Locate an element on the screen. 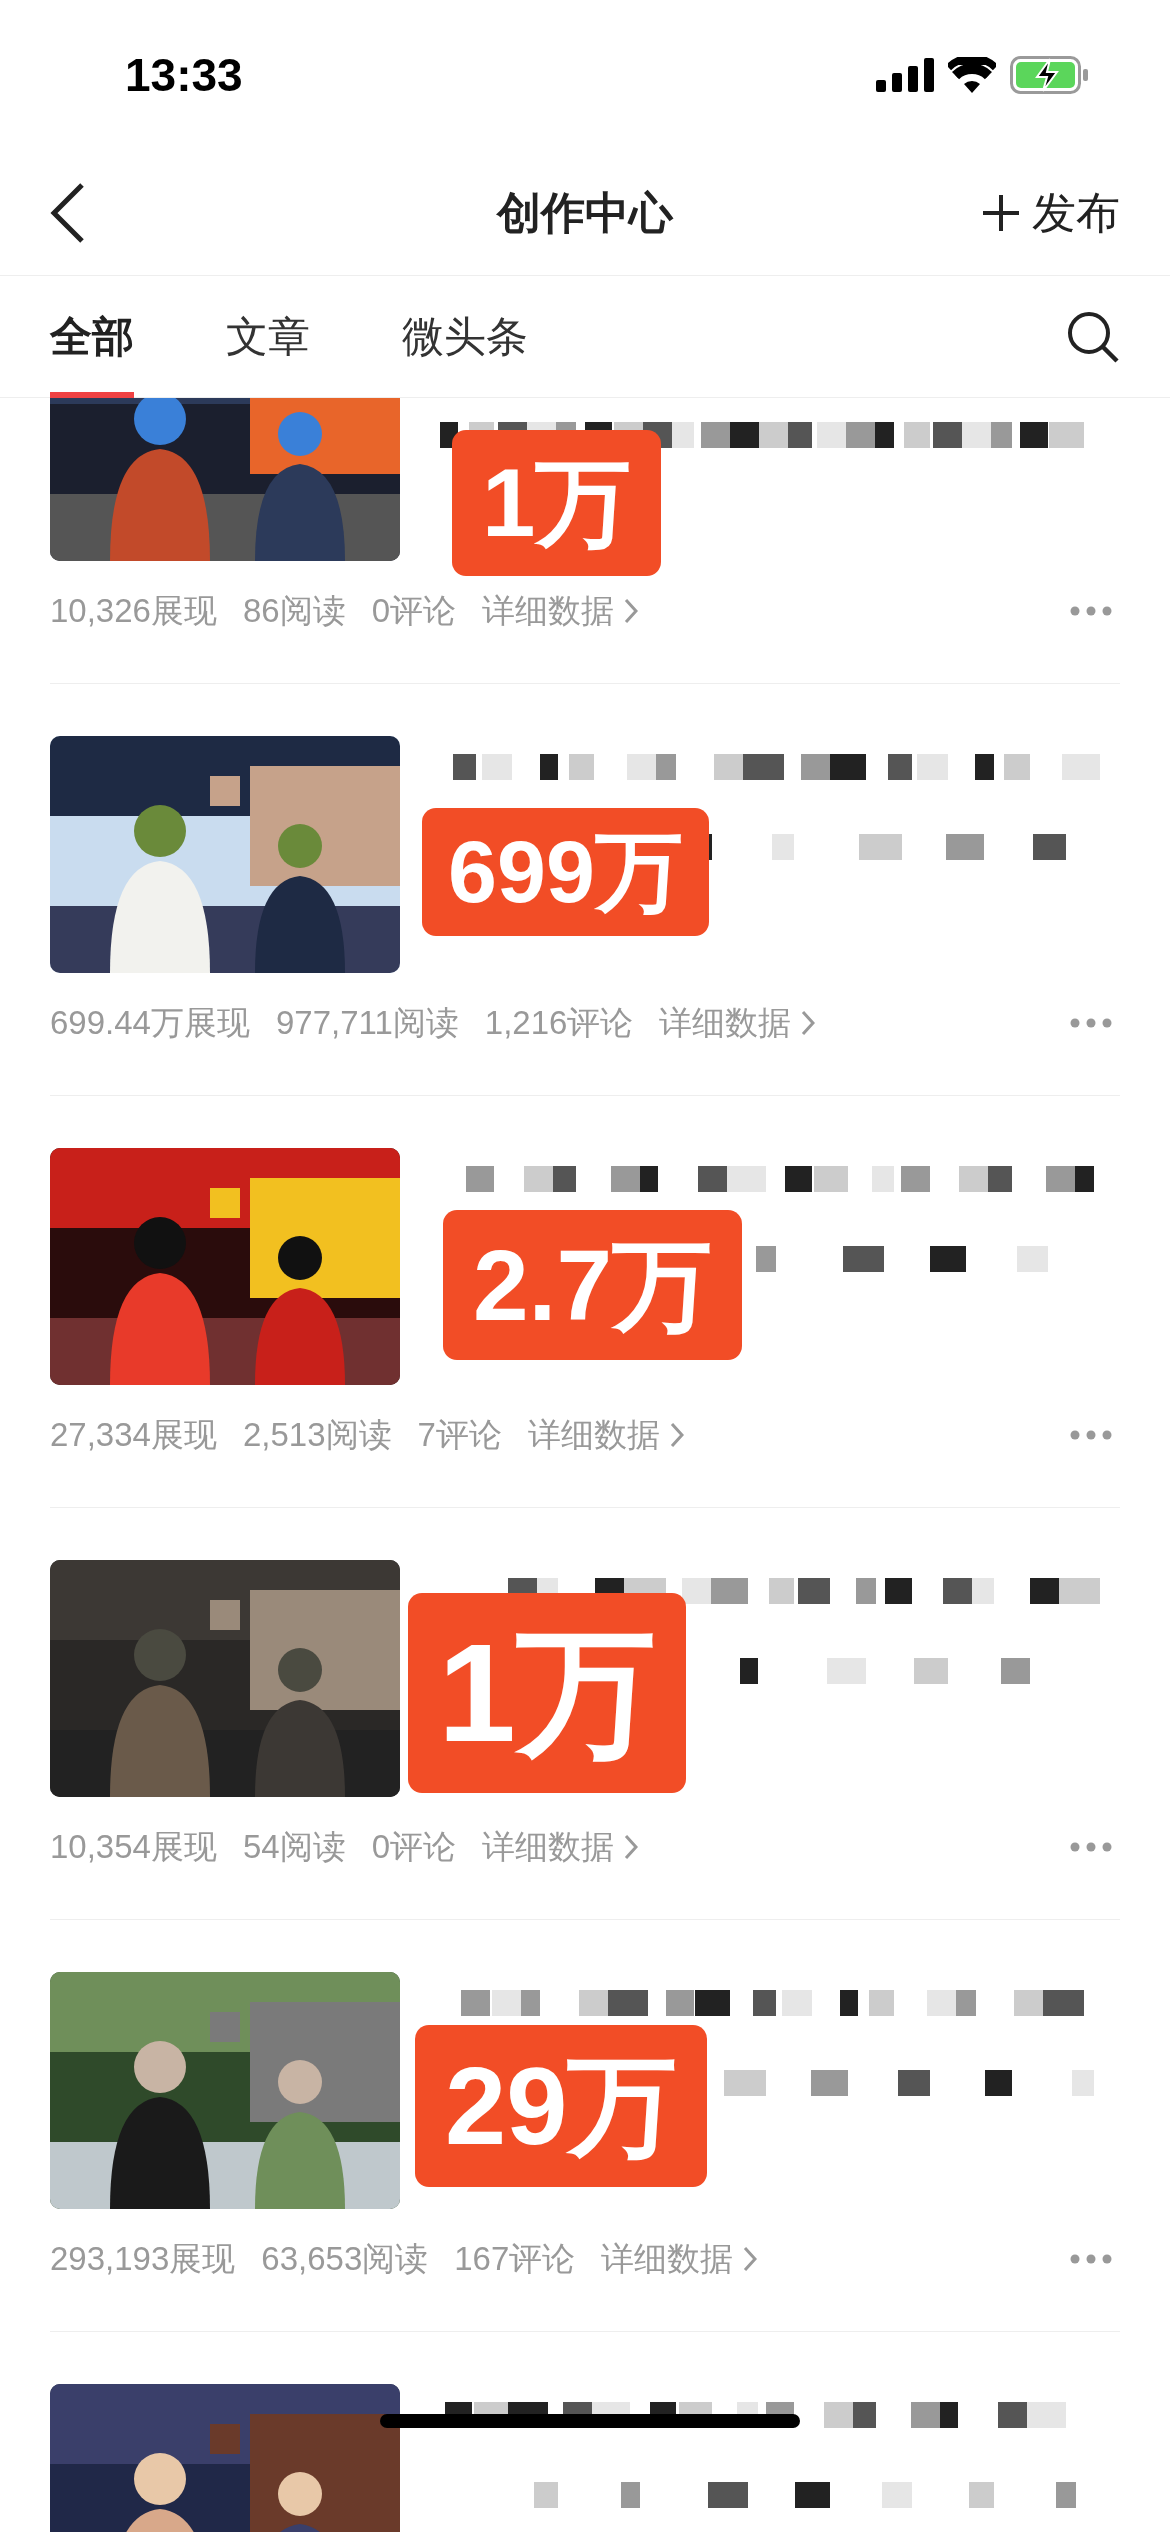  search-icon is located at coordinates (1093, 336).